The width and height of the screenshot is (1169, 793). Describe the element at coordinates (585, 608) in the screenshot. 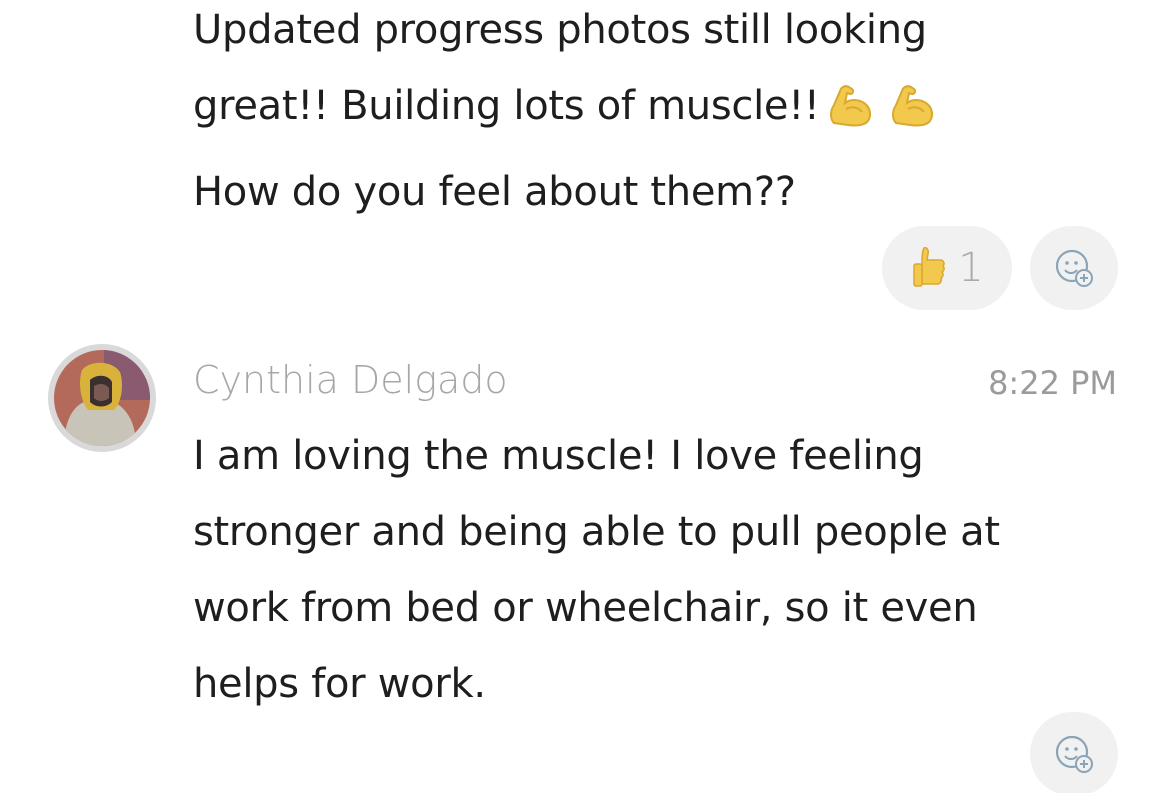

I see `message-line: work from bed or wheelchair, so it even` at that location.